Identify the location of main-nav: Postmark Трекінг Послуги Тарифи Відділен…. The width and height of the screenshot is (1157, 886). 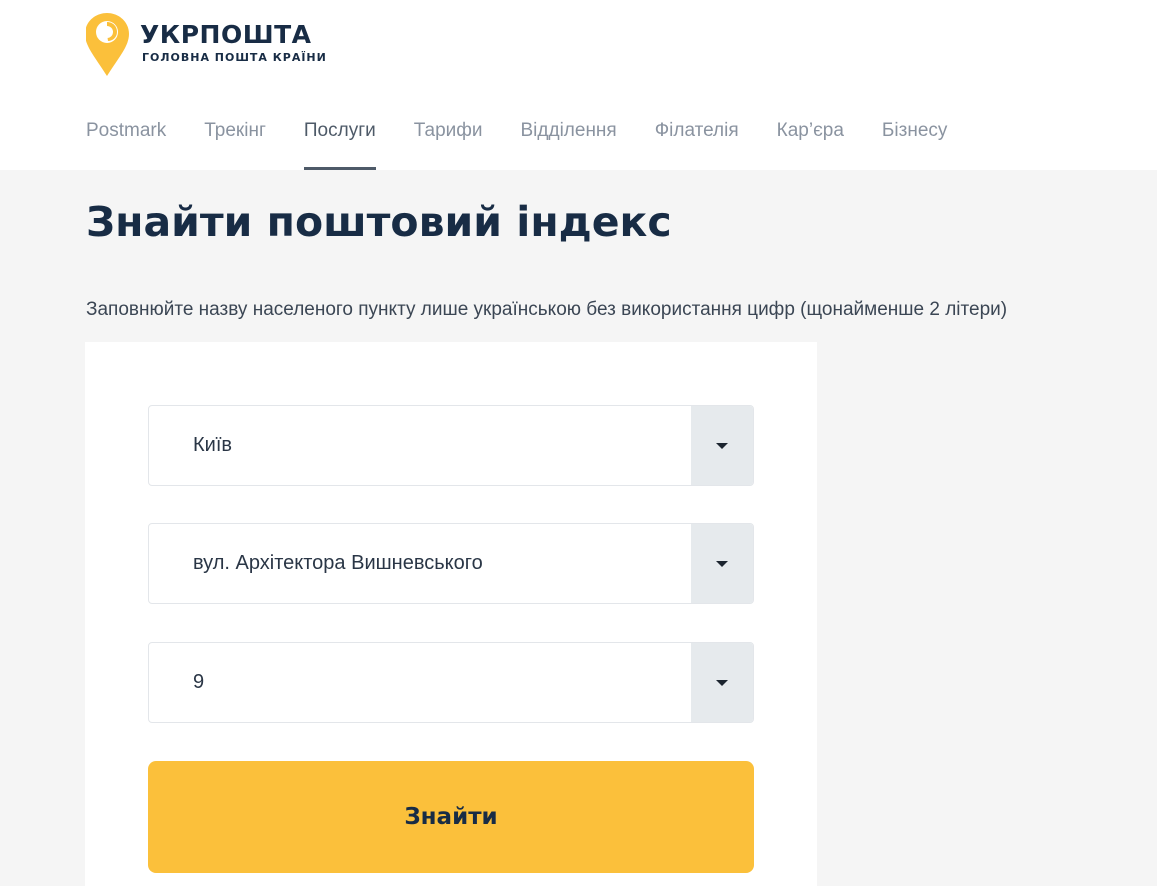
(516, 144).